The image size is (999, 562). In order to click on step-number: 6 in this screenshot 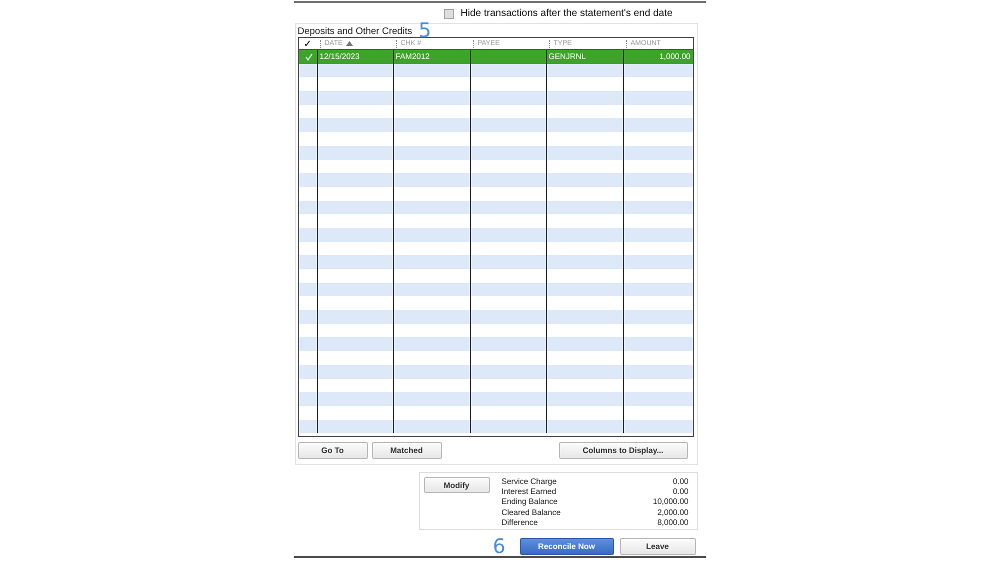, I will do `click(499, 546)`.